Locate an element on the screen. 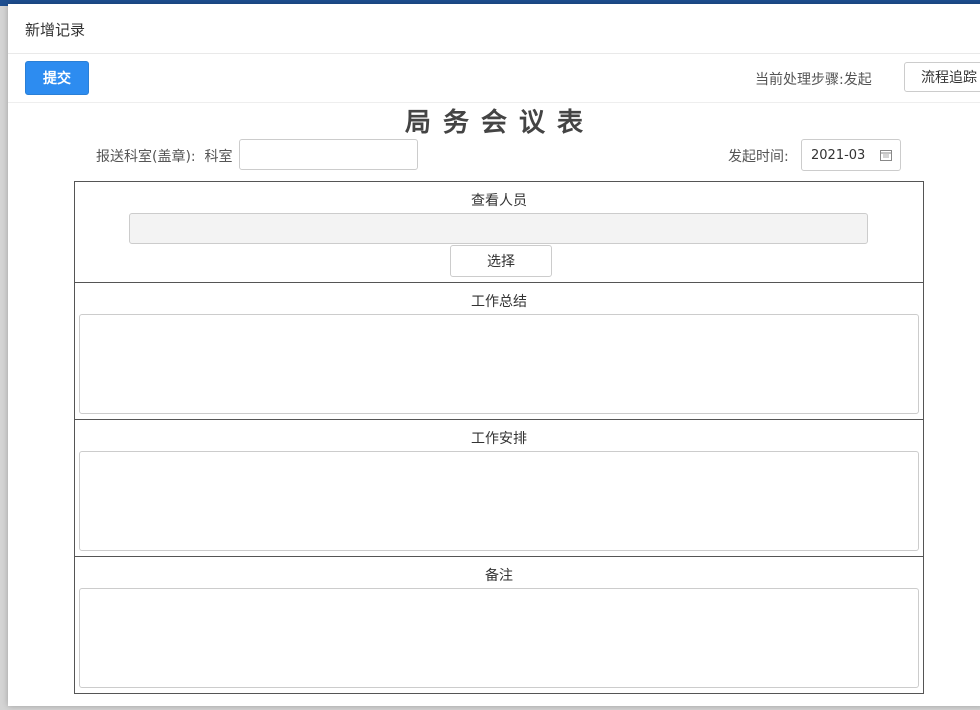 Image resolution: width=980 pixels, height=710 pixels. dept-label-text: 报送科室(盖章): is located at coordinates (146, 157).